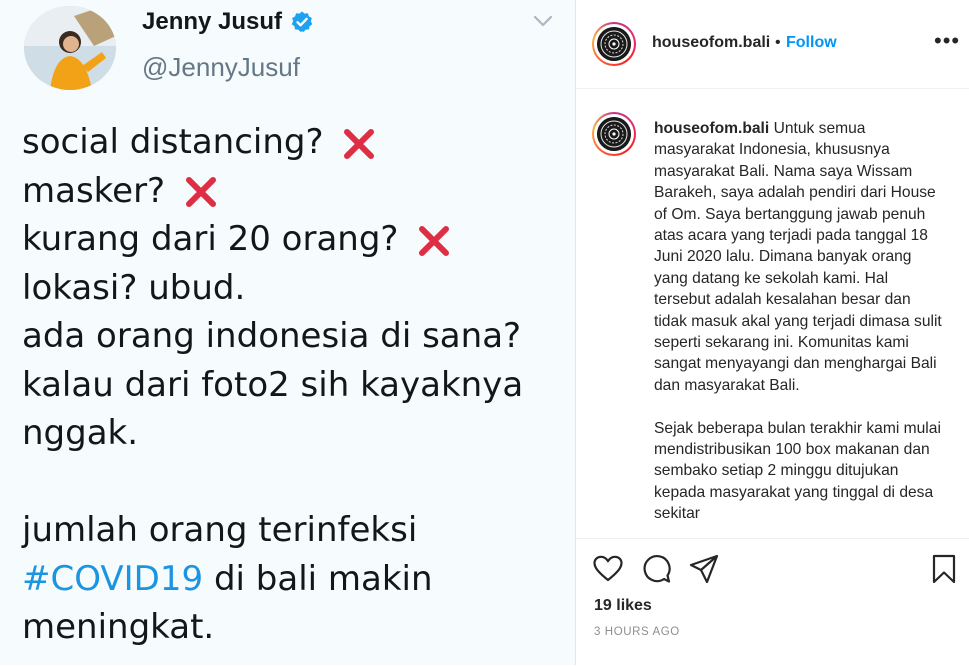  I want to click on tweet-author: Jenny Jusuf, so click(228, 22).